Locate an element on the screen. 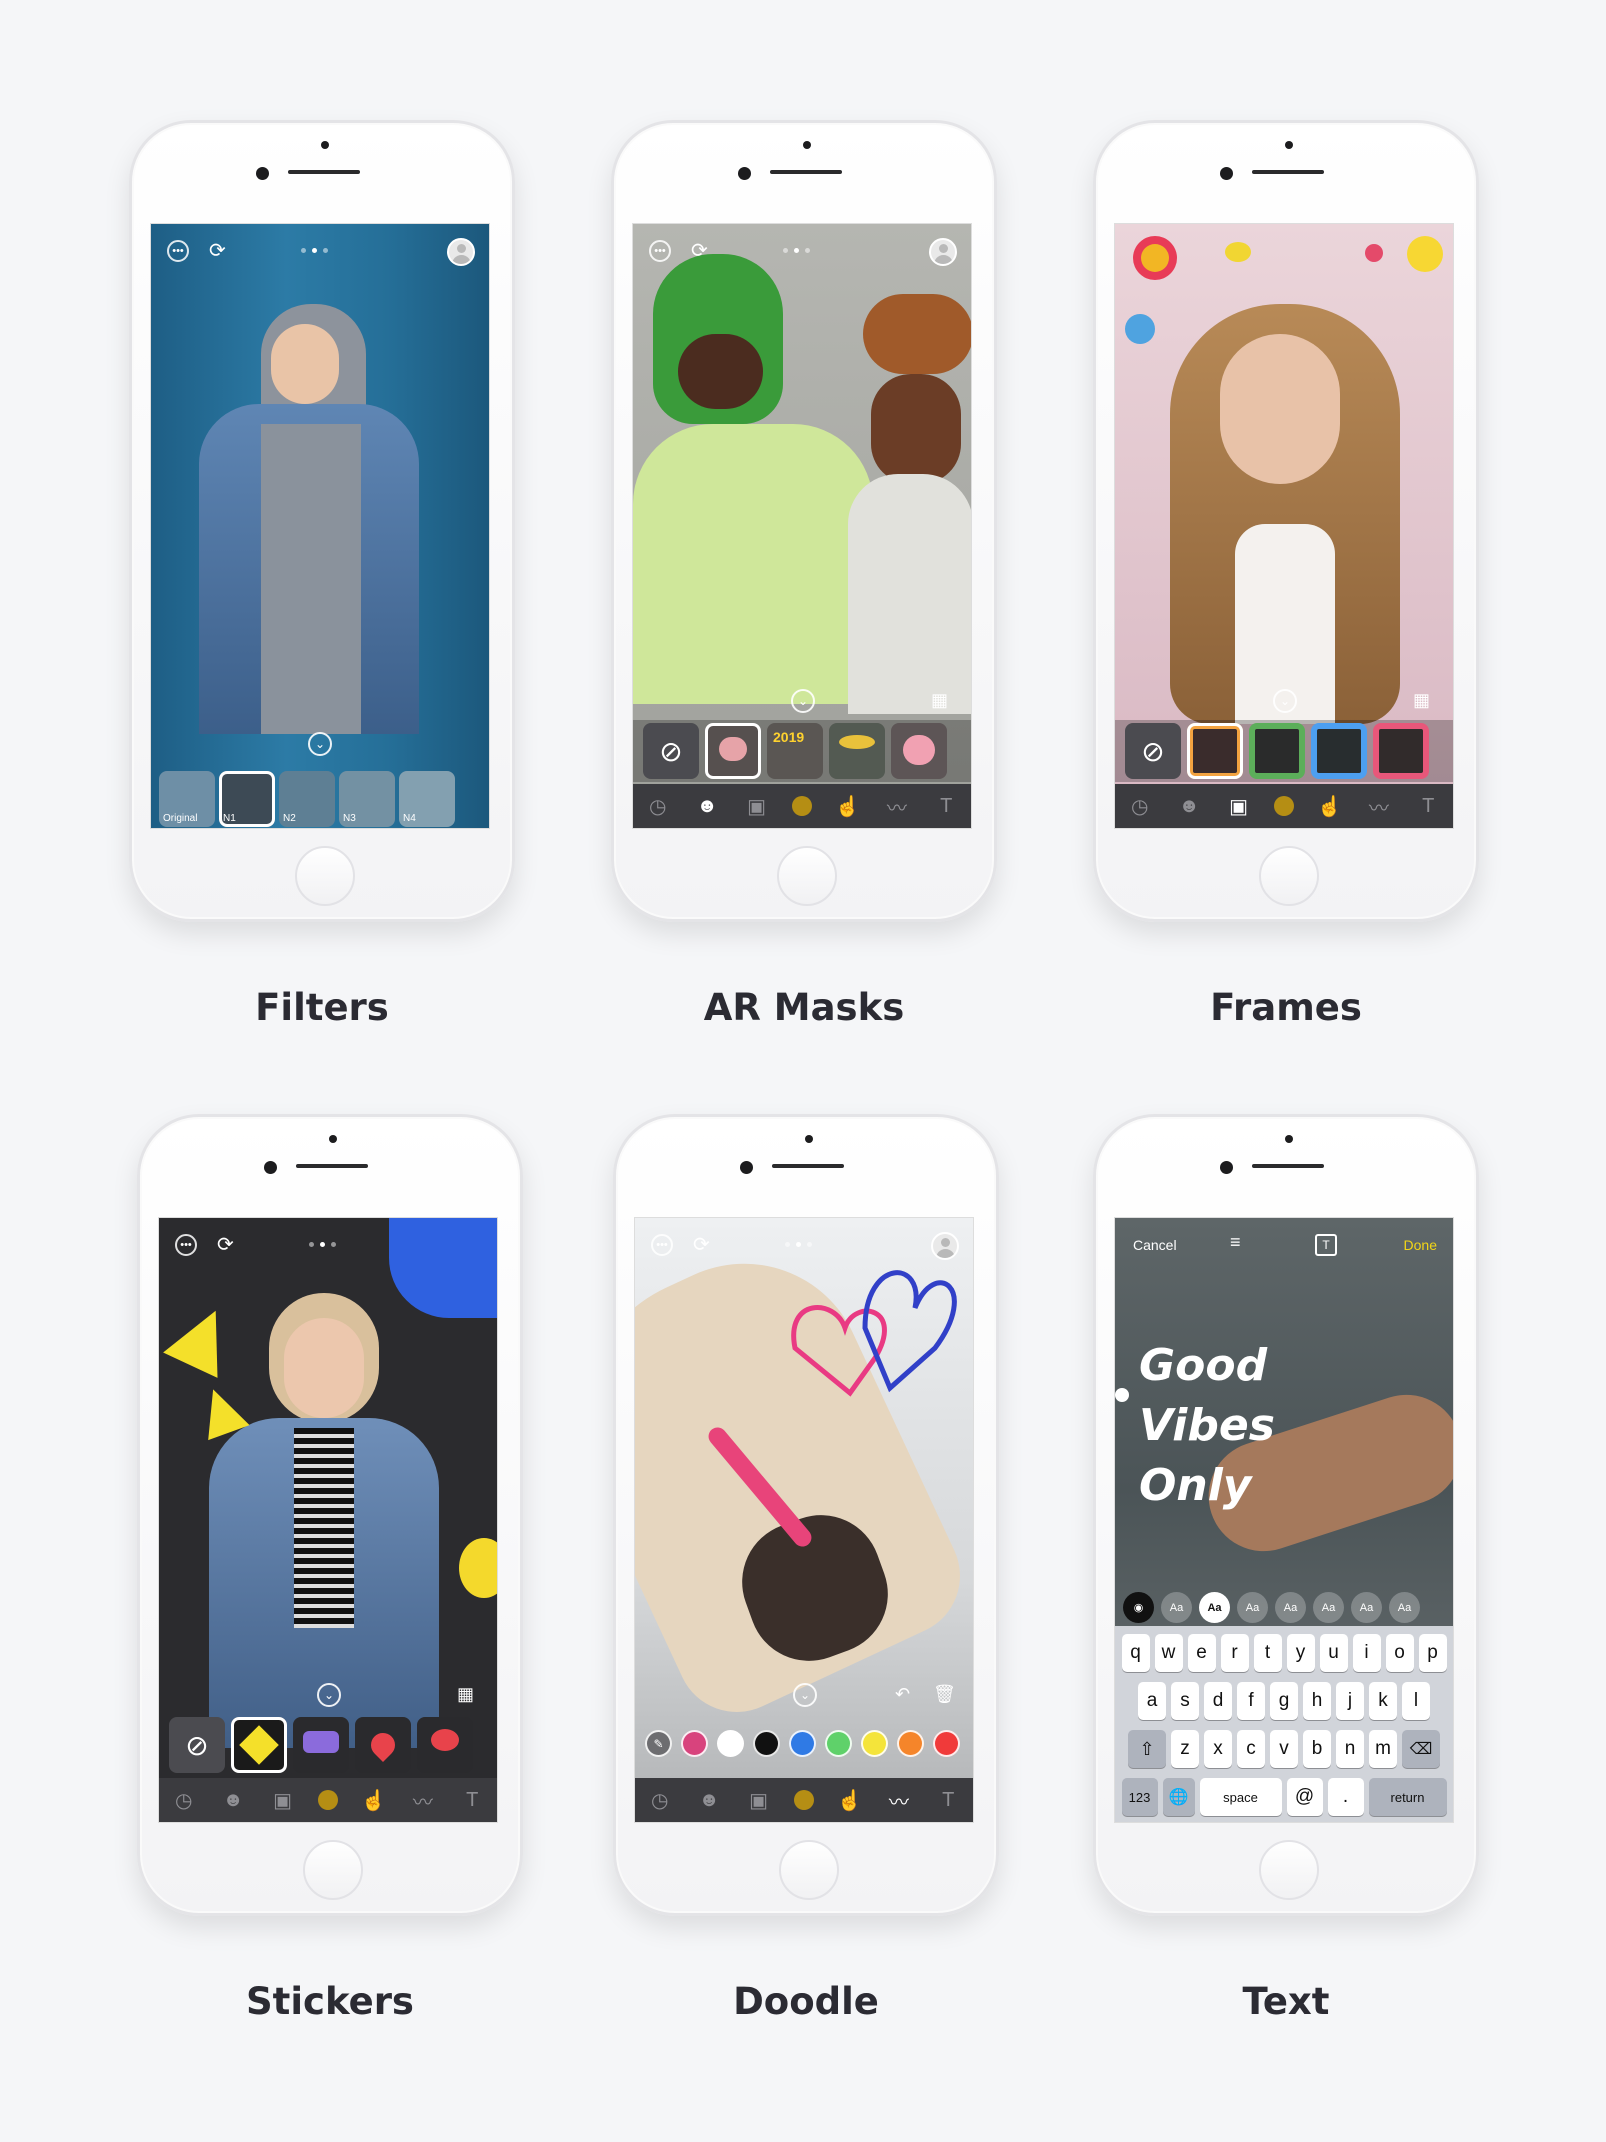  key: u is located at coordinates (1333, 1653).